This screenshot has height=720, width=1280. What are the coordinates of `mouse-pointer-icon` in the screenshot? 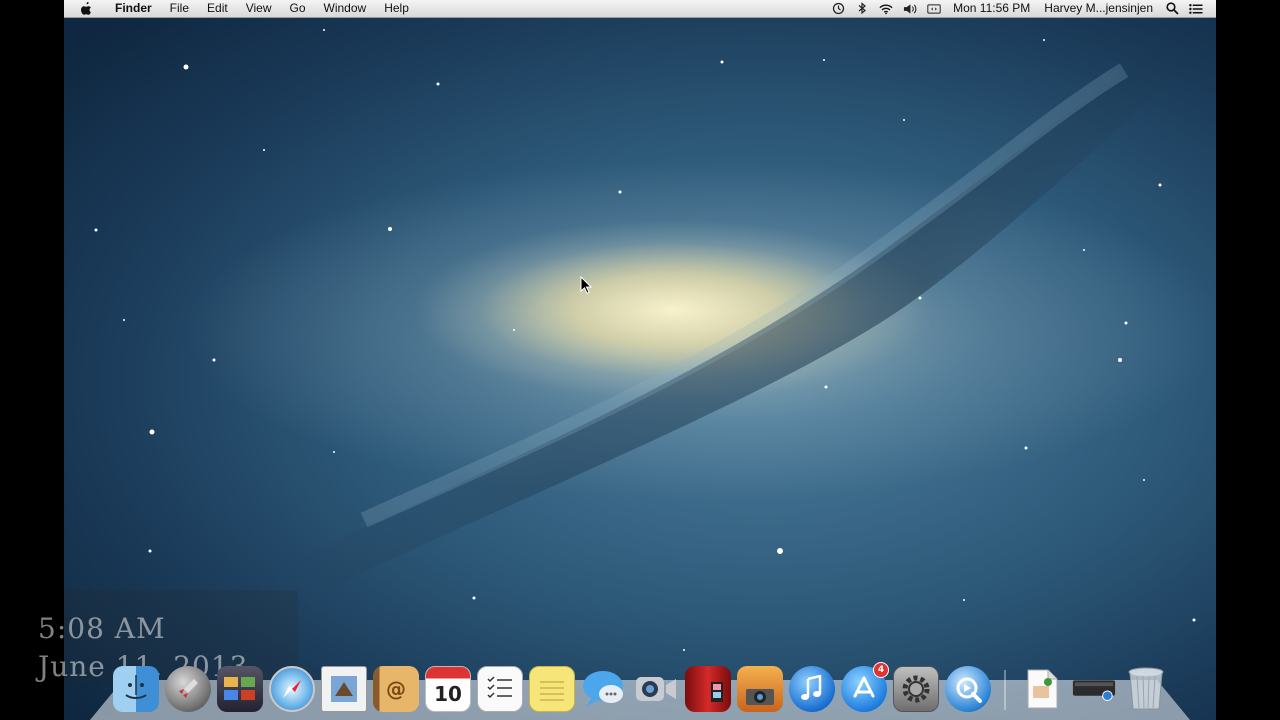 It's located at (586, 285).